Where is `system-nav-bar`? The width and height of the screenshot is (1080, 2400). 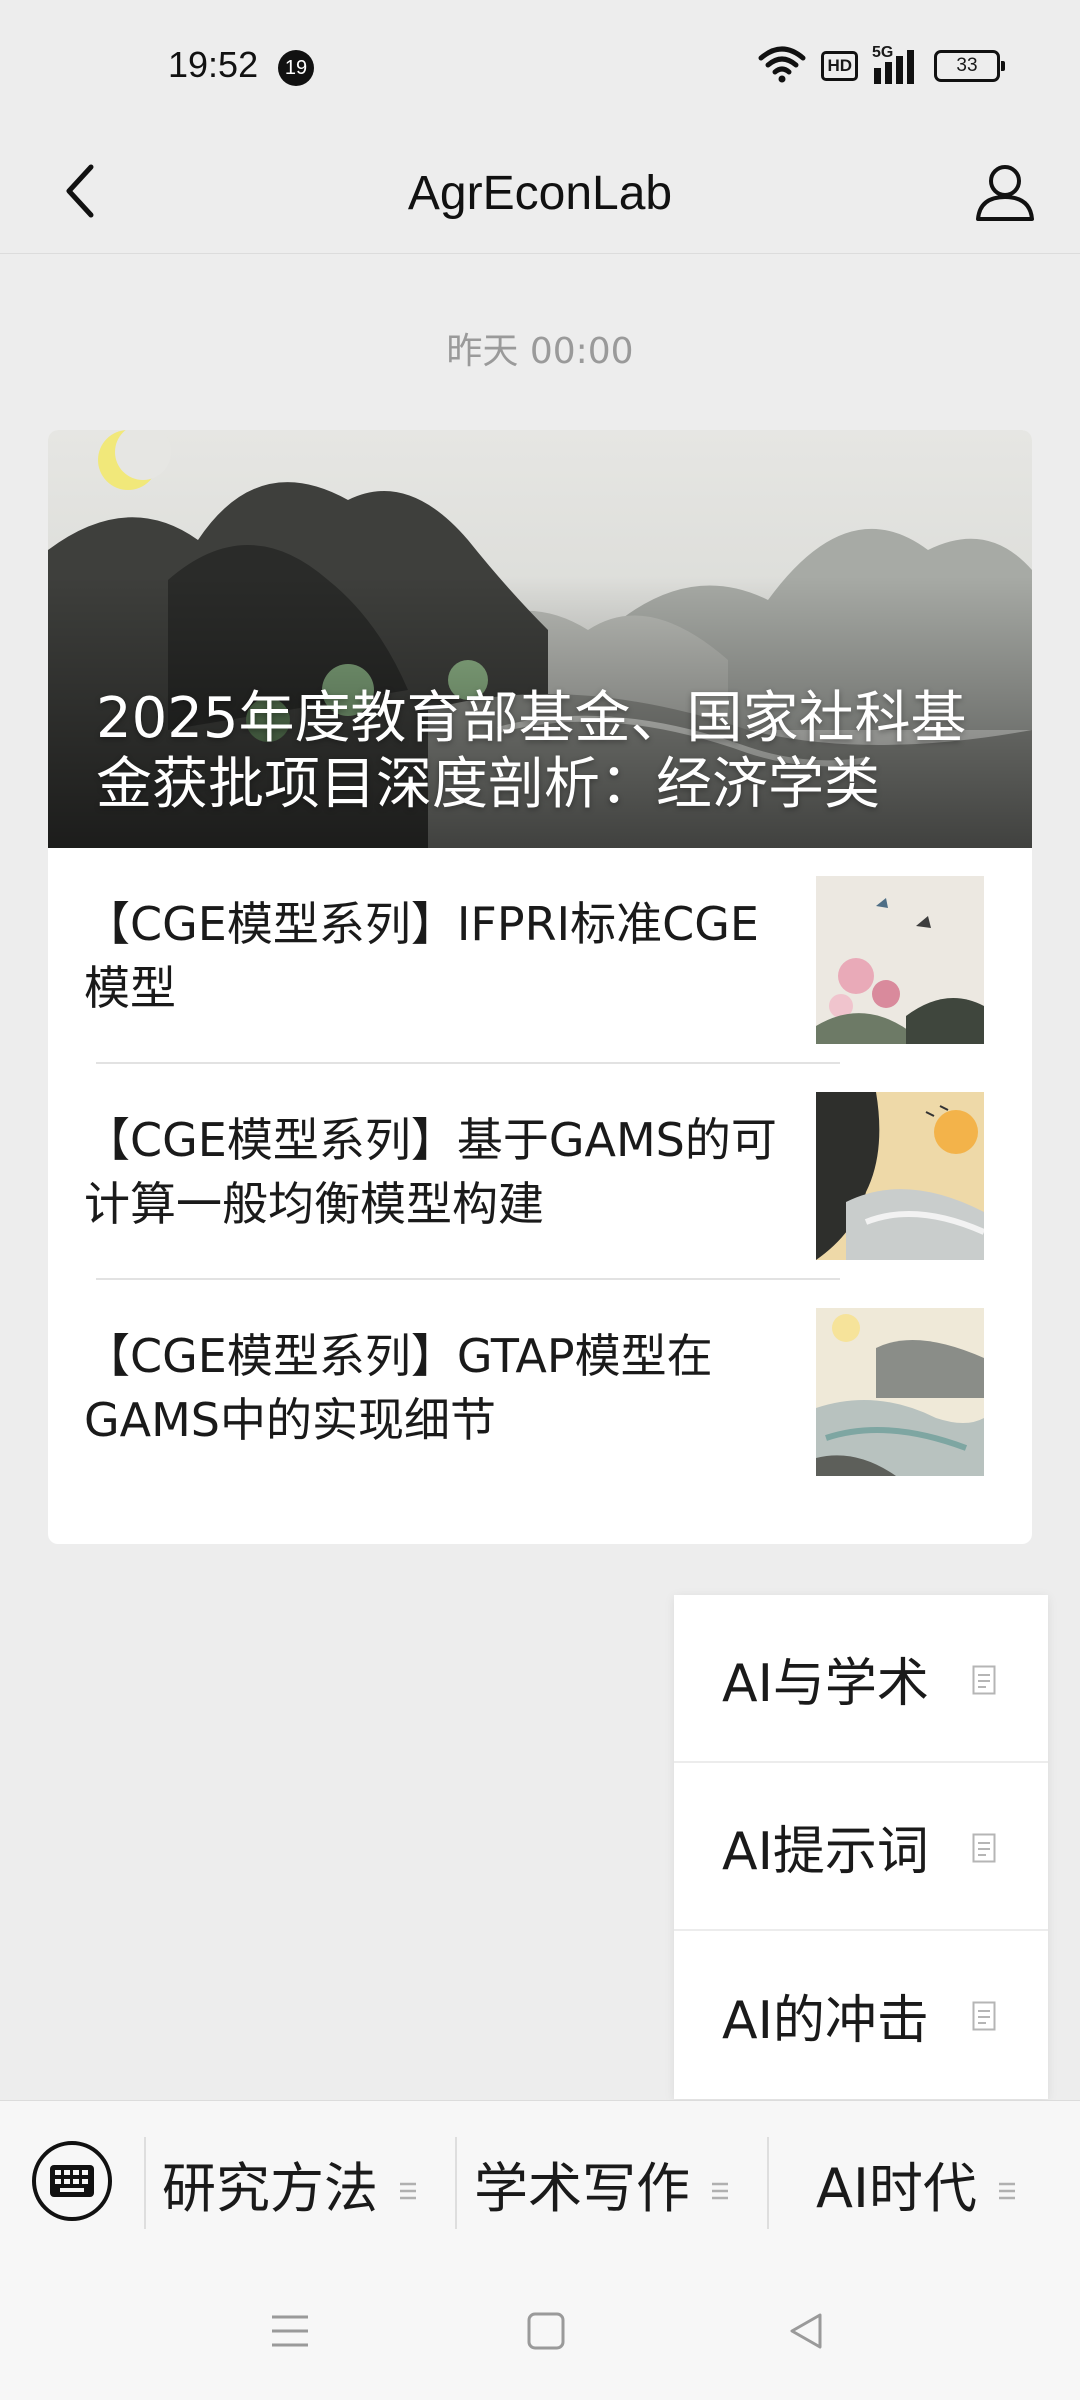
system-nav-bar is located at coordinates (540, 2332).